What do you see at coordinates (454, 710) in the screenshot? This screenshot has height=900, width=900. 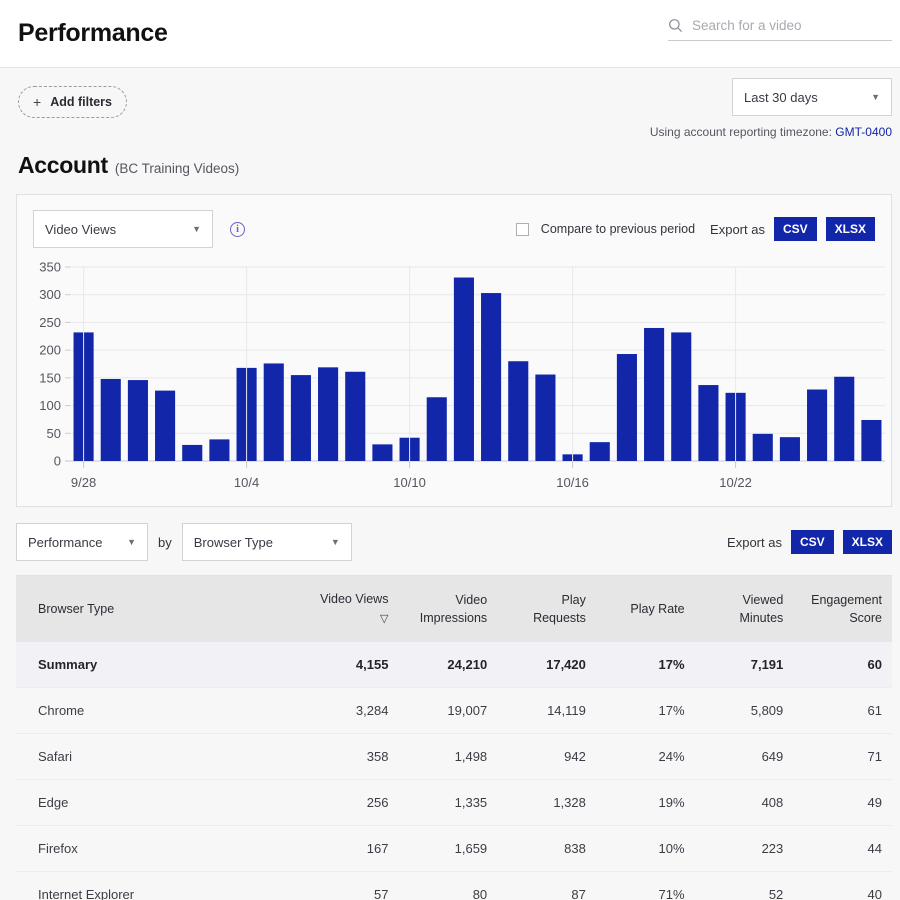 I see `table-row: Chrome 3,284 19,007 14,119 17% 5,809 61` at bounding box center [454, 710].